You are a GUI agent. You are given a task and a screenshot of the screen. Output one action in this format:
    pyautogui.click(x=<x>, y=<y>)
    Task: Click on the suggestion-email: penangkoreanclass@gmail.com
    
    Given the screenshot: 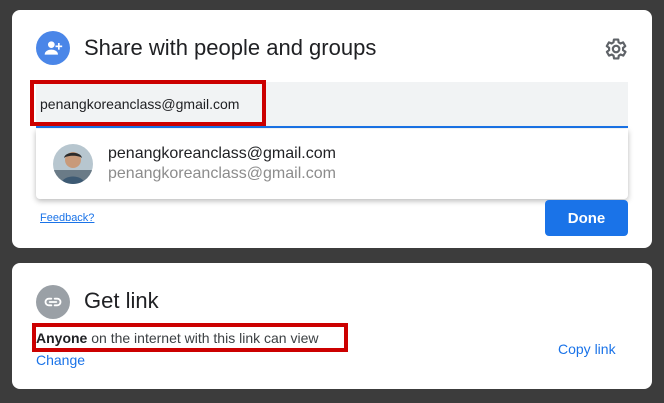 What is the action you would take?
    pyautogui.click(x=222, y=173)
    